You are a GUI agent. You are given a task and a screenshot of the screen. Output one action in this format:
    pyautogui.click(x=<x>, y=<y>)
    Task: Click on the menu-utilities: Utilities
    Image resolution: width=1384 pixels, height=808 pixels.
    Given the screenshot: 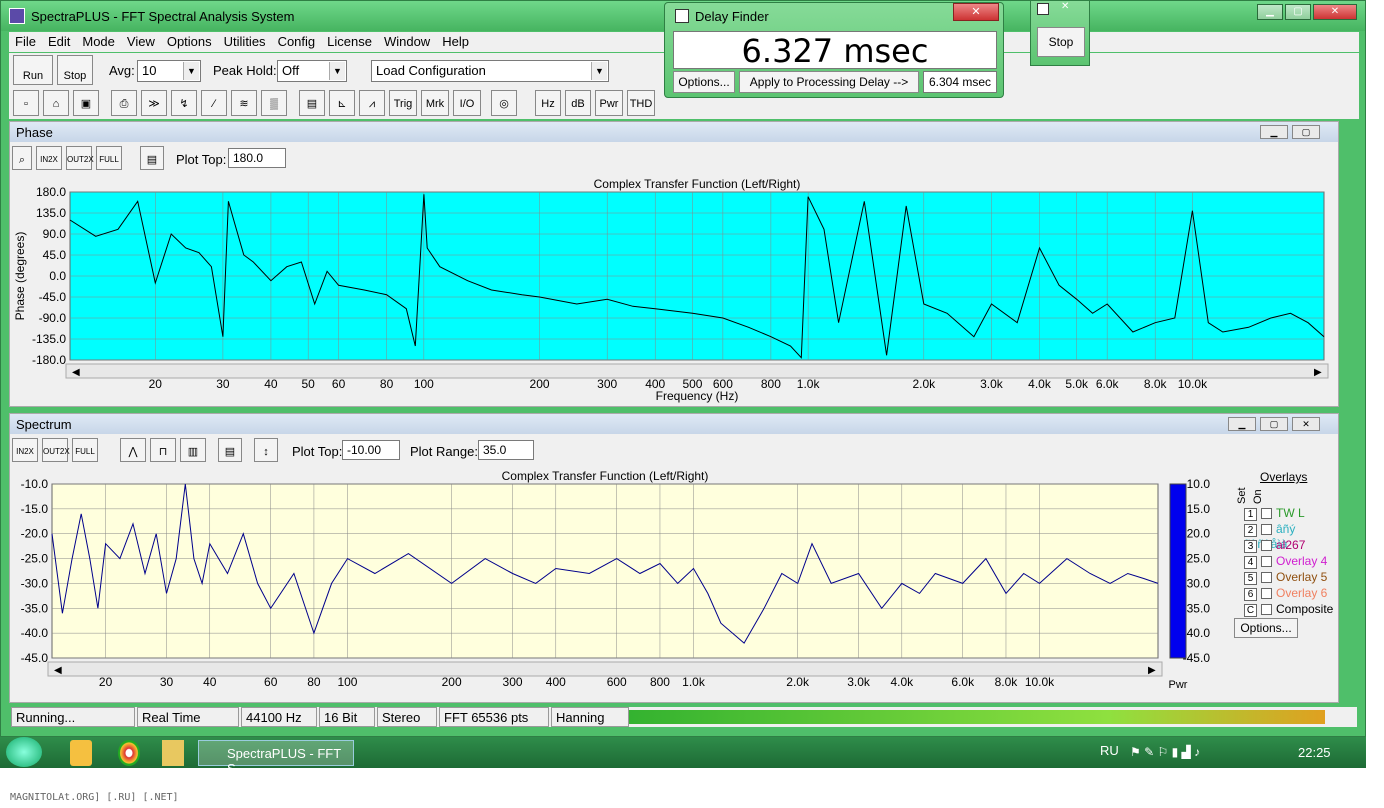 What is the action you would take?
    pyautogui.click(x=245, y=41)
    